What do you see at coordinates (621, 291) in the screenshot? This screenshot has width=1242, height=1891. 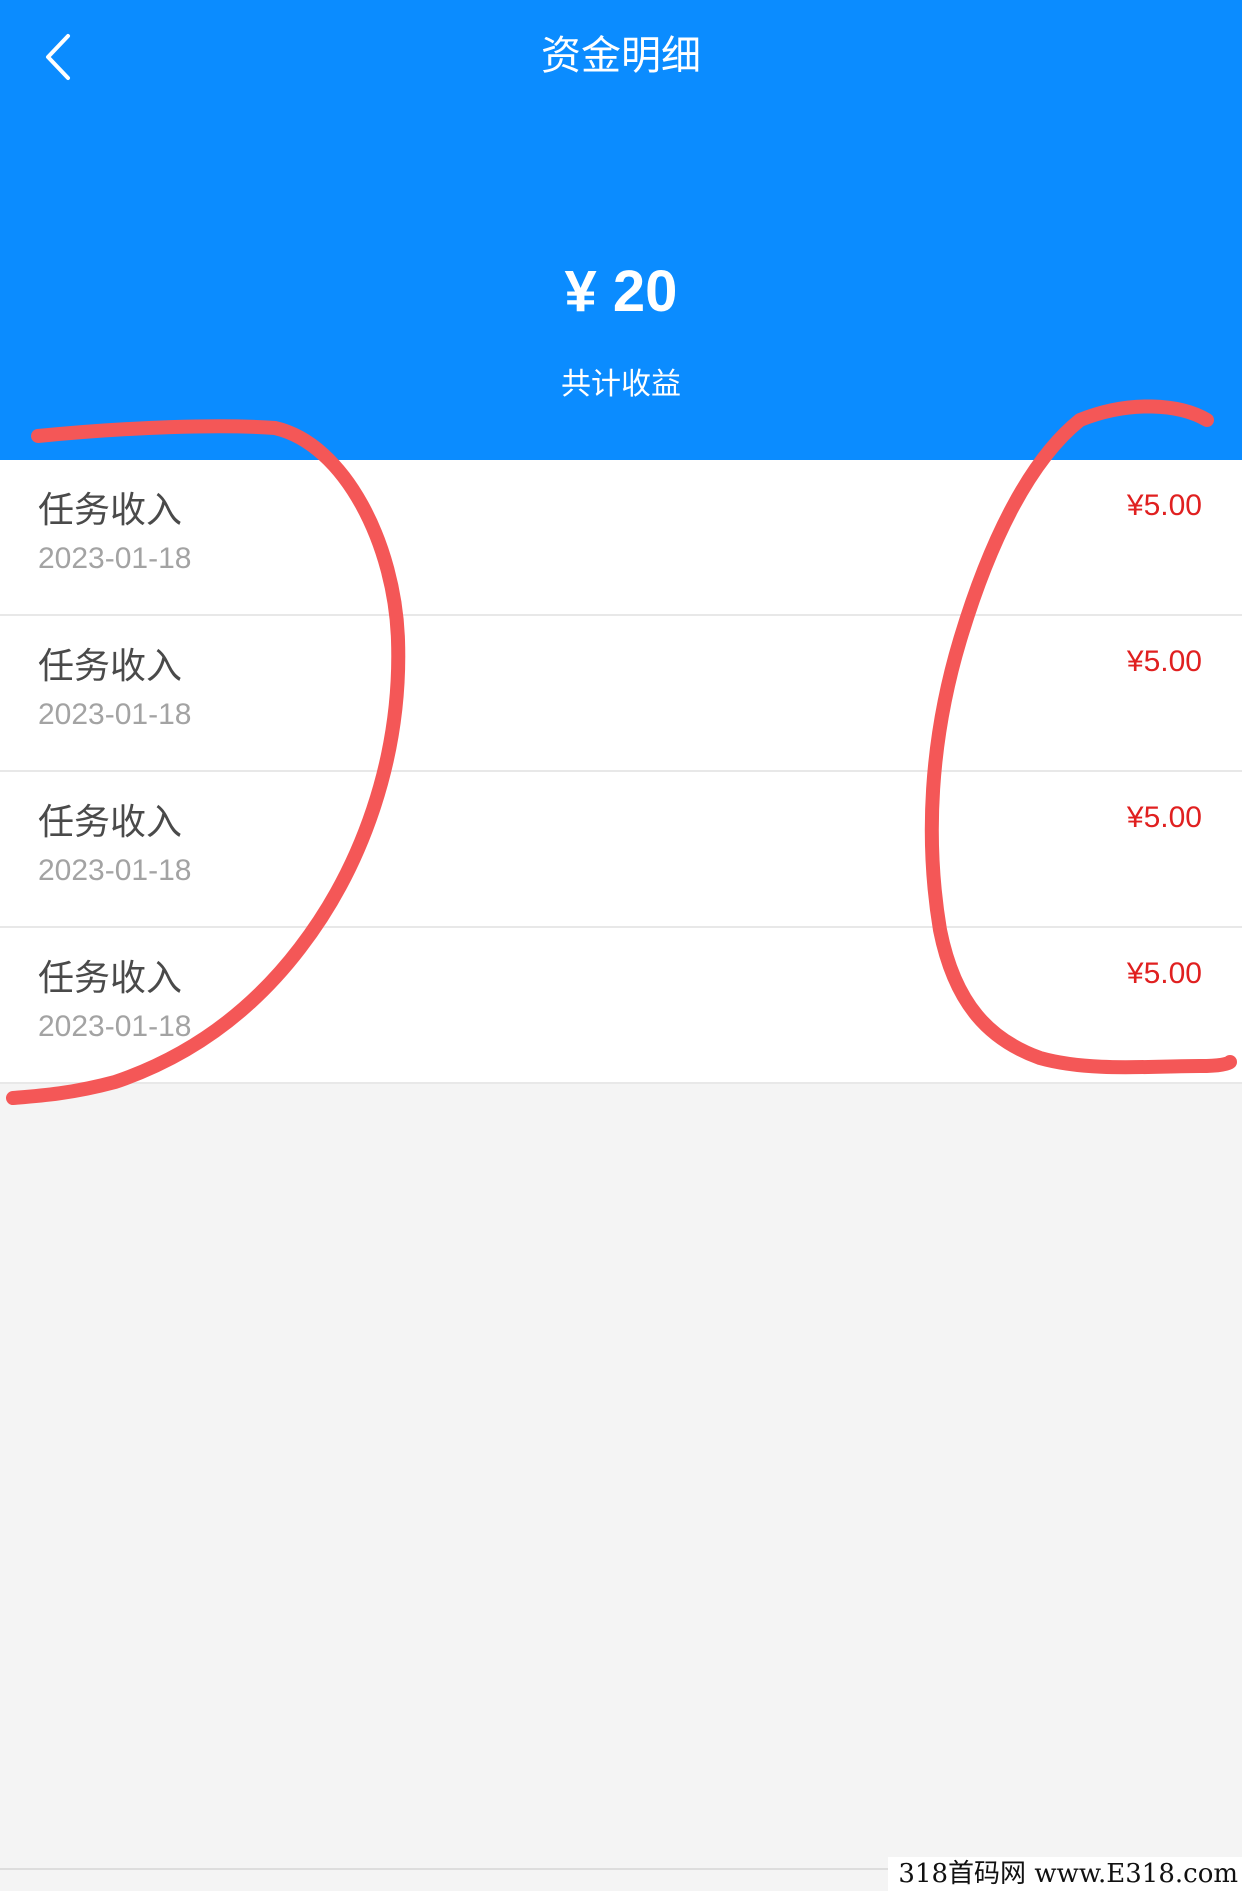 I see `total-amount: ¥ 20` at bounding box center [621, 291].